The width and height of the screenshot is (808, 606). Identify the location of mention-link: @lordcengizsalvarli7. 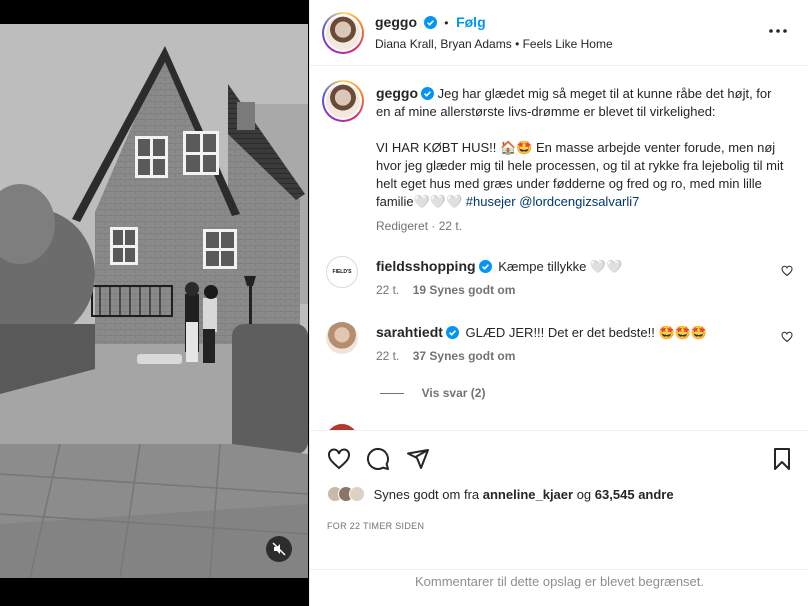
(579, 201).